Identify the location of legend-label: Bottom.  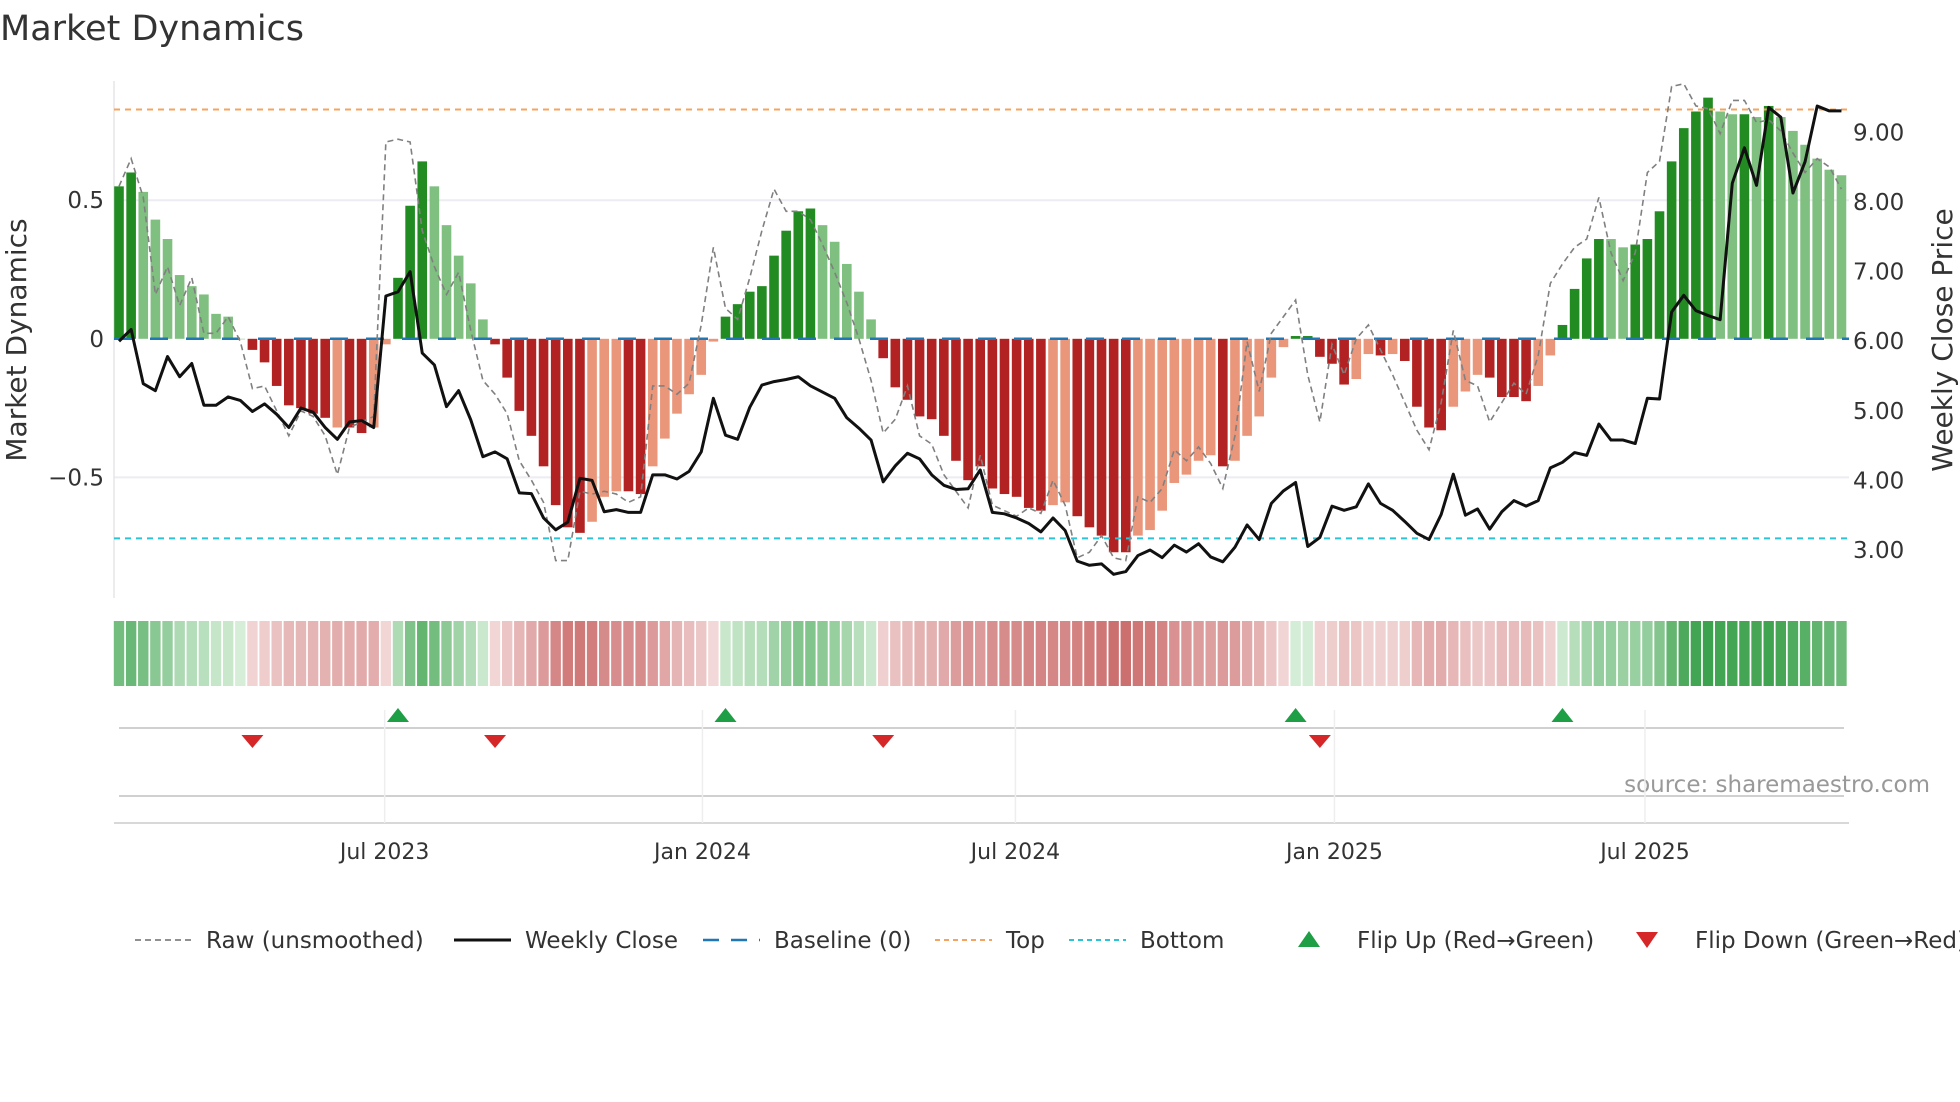
(1182, 941).